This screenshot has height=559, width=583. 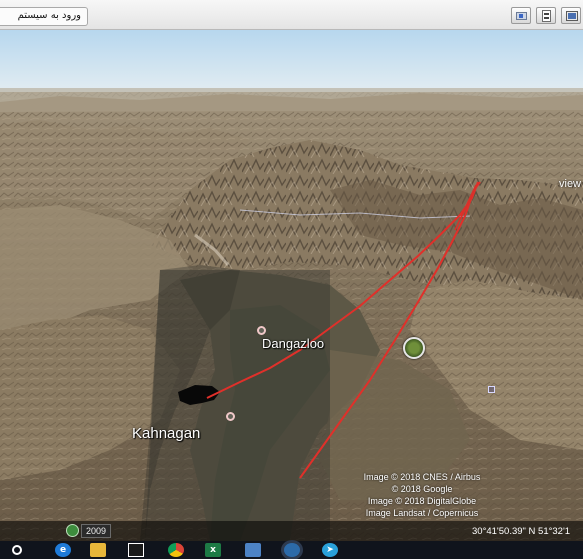 I want to click on edge-icon: e, so click(x=63, y=550).